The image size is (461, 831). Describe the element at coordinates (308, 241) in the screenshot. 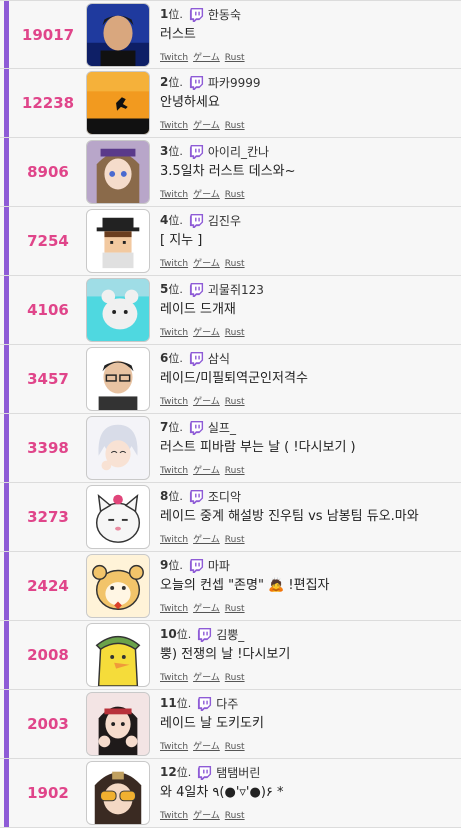

I see `stream-title: [ 지누 ]` at that location.